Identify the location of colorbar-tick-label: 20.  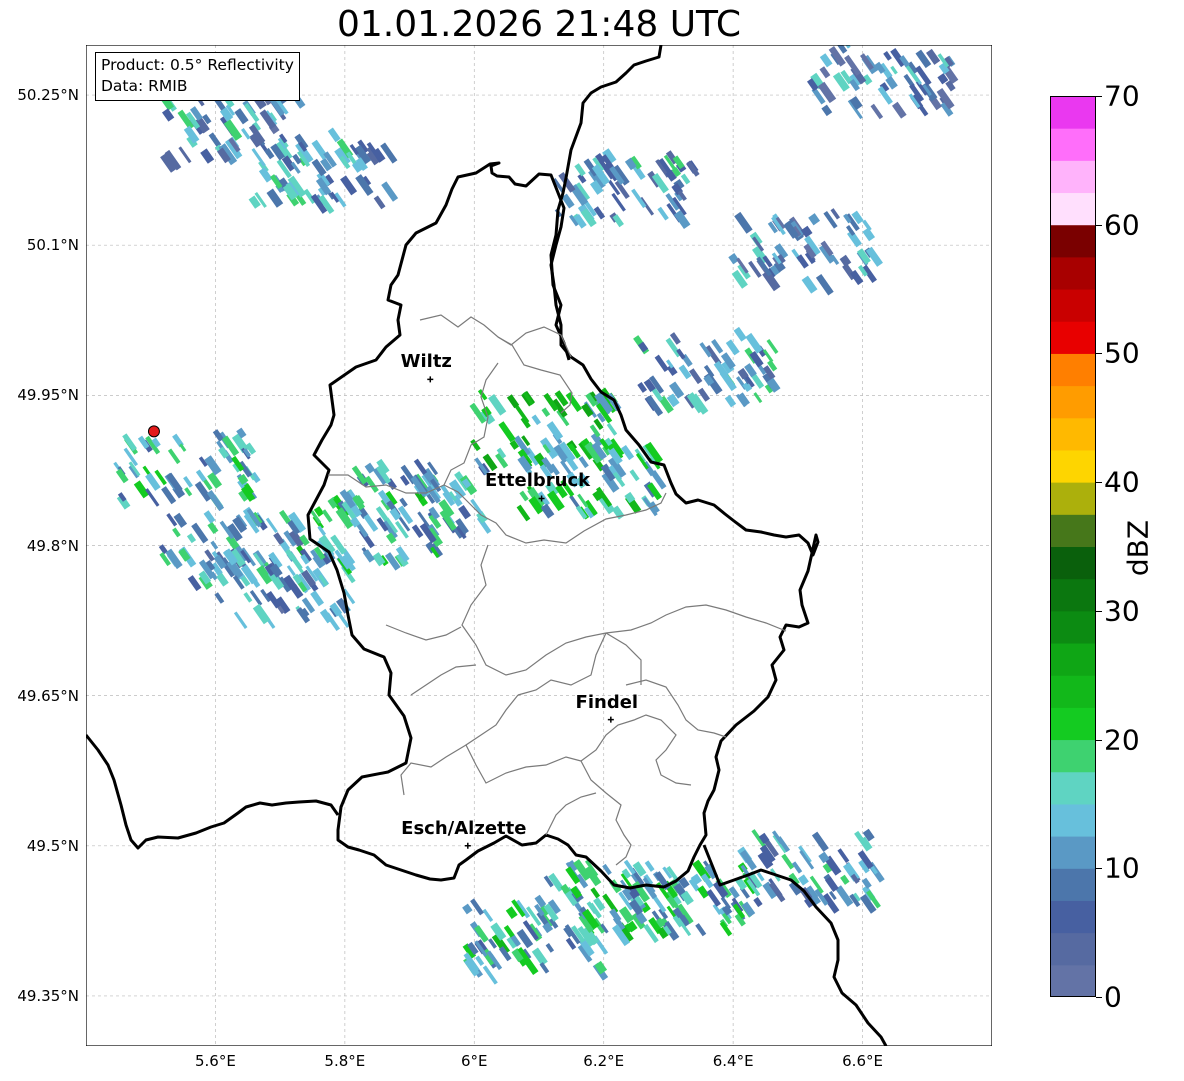
(1122, 740).